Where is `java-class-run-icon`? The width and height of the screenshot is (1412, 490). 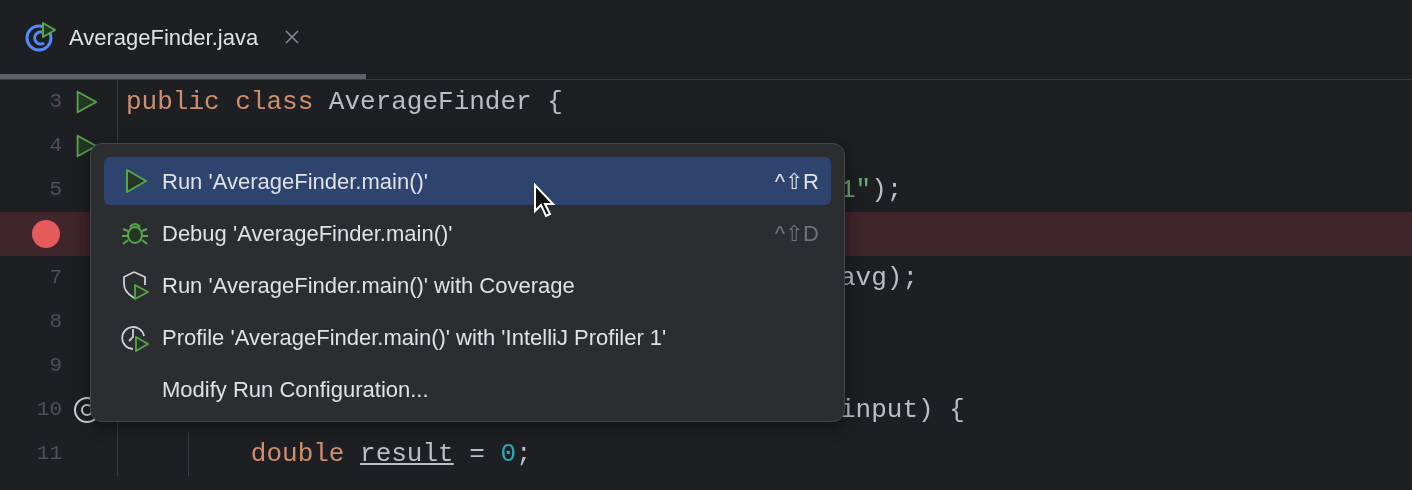 java-class-run-icon is located at coordinates (41, 37).